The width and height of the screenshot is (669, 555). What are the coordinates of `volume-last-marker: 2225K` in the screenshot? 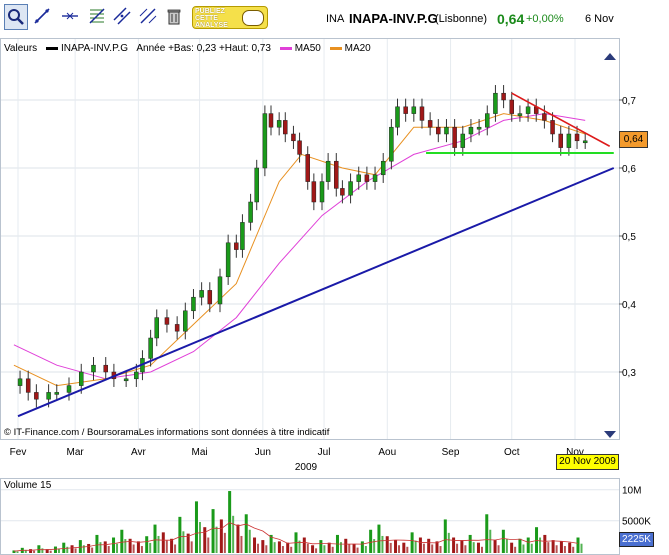 It's located at (636, 539).